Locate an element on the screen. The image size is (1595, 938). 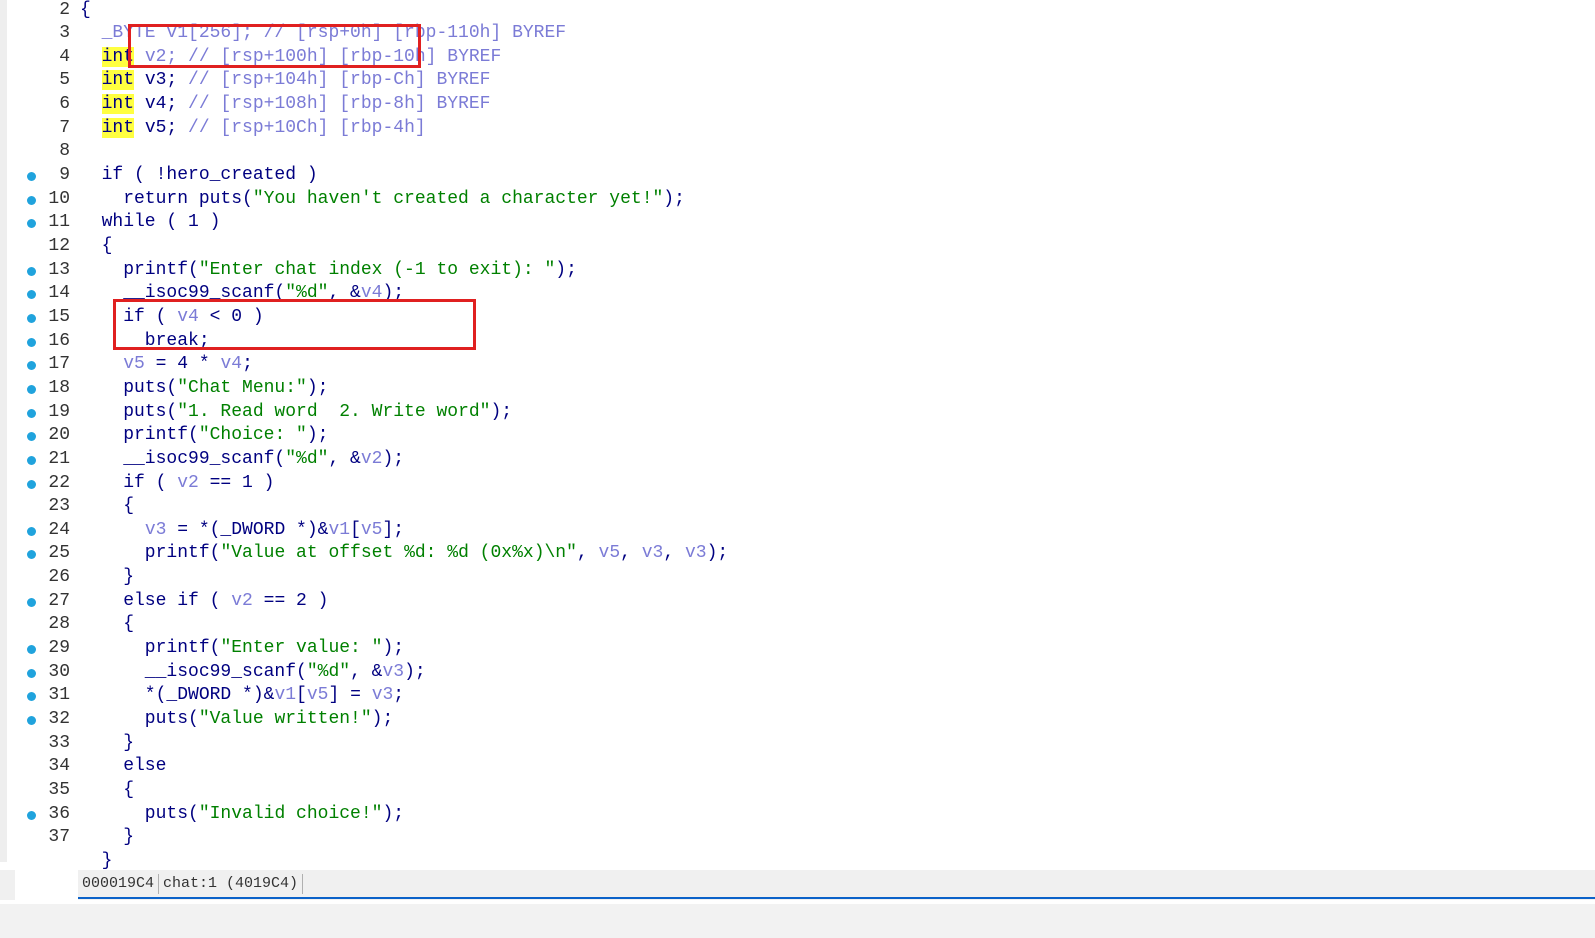
gutter-row: 10 is located at coordinates (40, 200).